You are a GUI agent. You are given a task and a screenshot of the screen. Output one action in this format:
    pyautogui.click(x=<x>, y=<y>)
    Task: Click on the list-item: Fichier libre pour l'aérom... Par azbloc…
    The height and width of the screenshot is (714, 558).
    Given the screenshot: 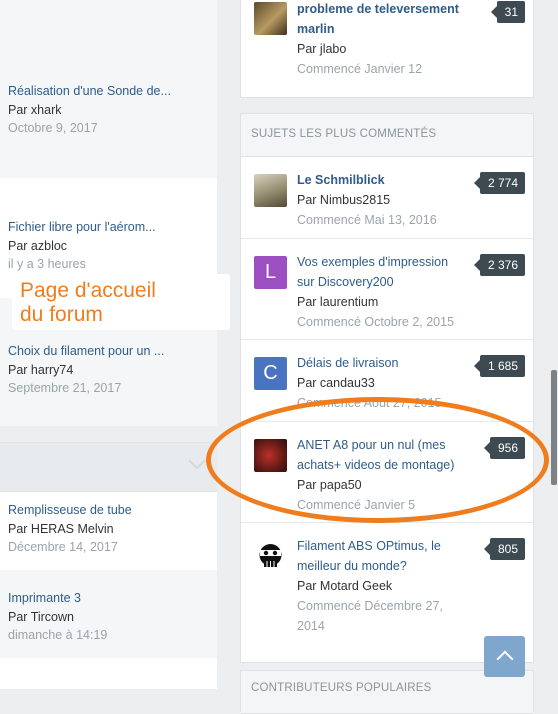 What is the action you would take?
    pyautogui.click(x=110, y=246)
    